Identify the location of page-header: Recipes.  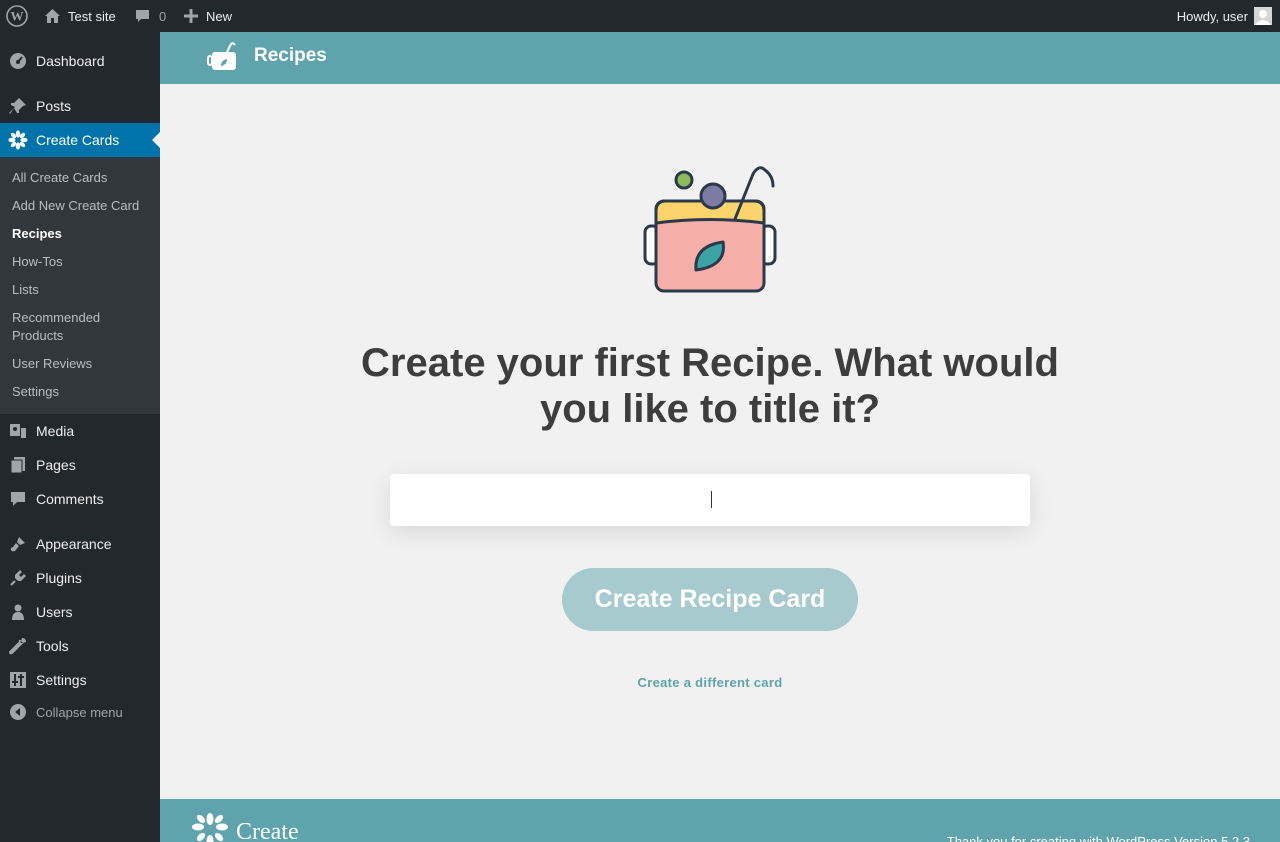
(720, 58).